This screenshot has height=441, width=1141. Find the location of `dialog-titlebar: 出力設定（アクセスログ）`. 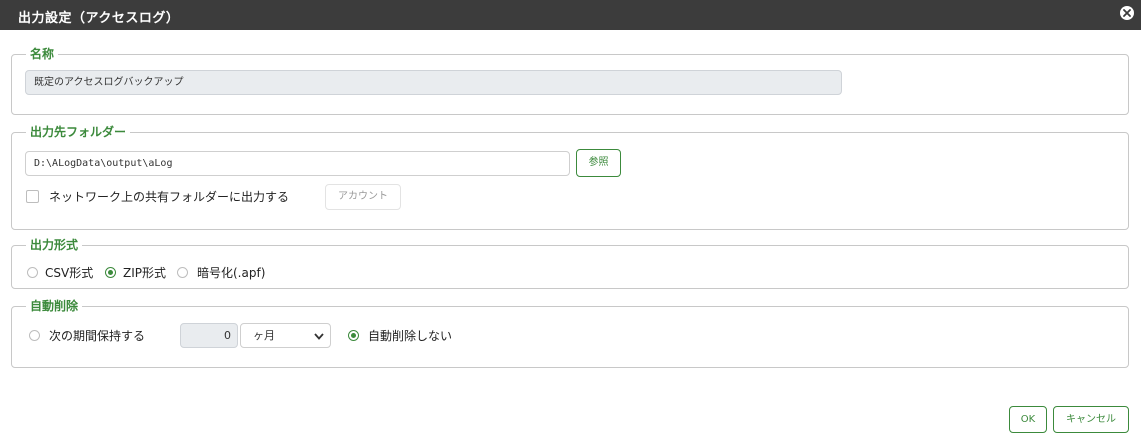

dialog-titlebar: 出力設定（アクセスログ） is located at coordinates (570, 15).